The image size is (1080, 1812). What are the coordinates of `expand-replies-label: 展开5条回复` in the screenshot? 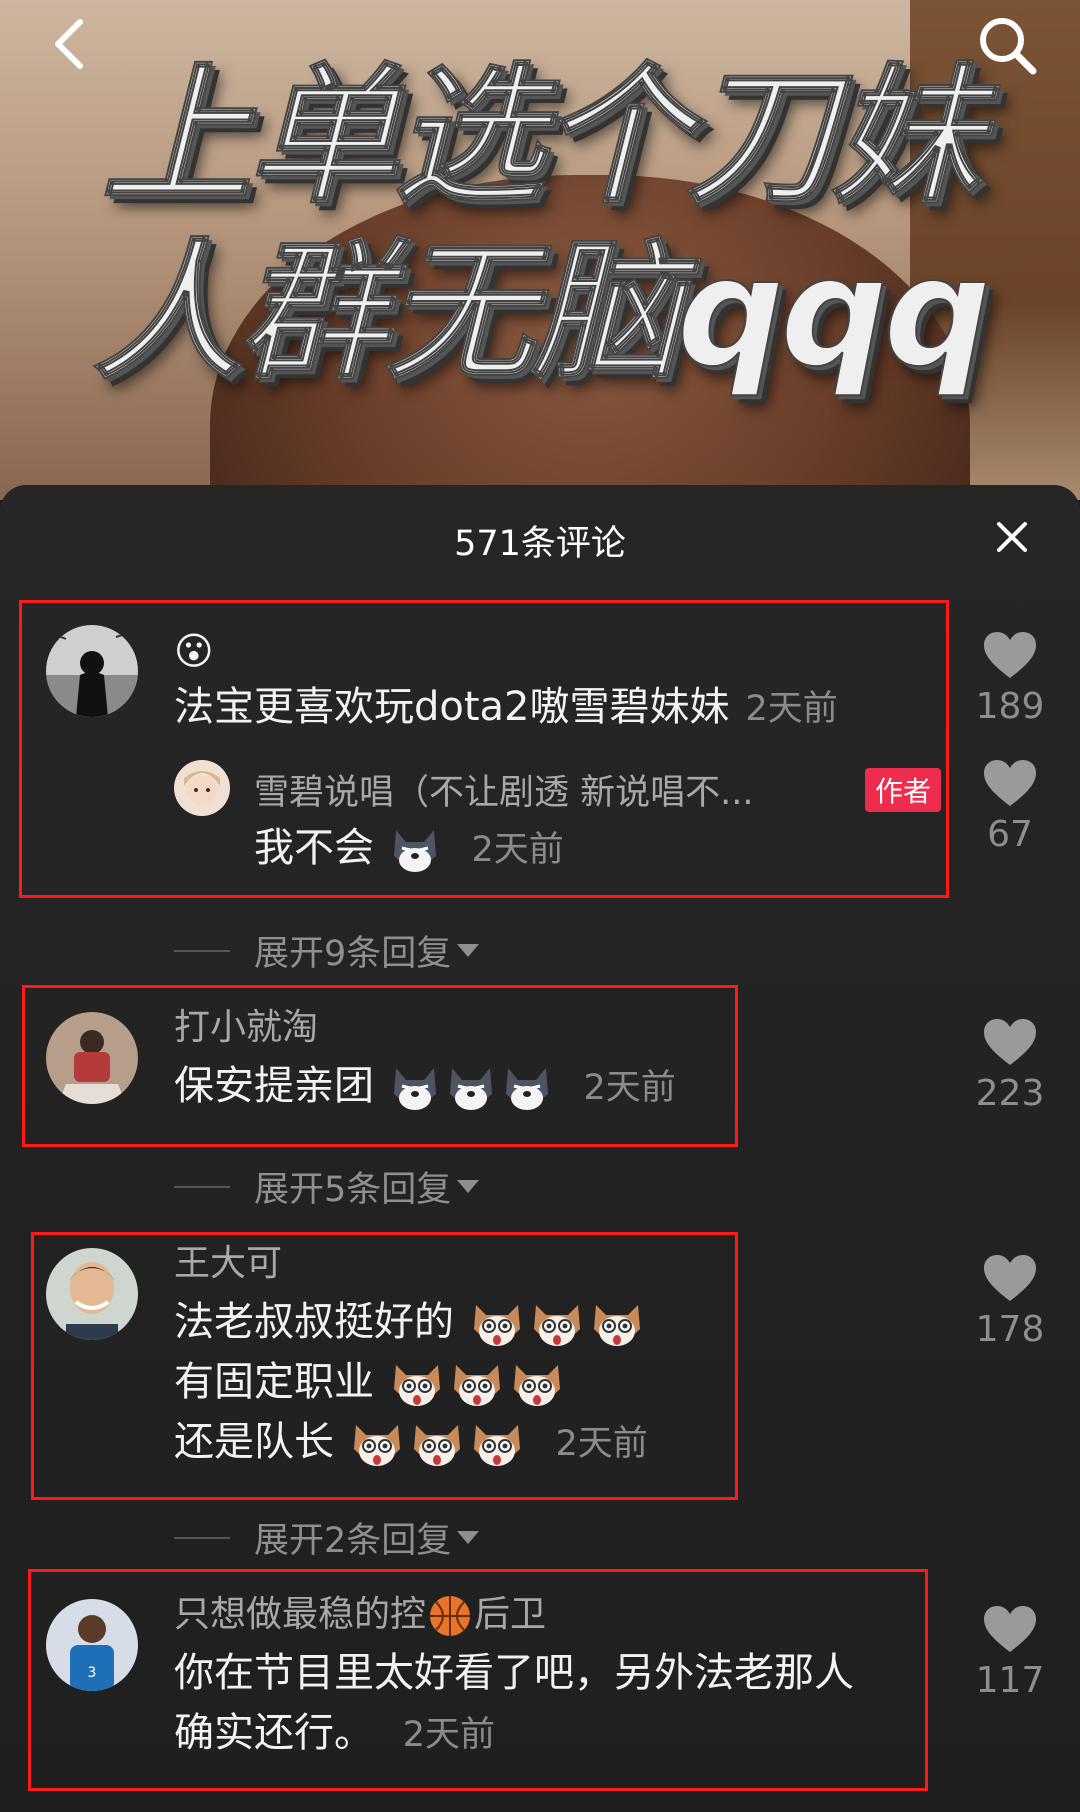 It's located at (353, 1190).